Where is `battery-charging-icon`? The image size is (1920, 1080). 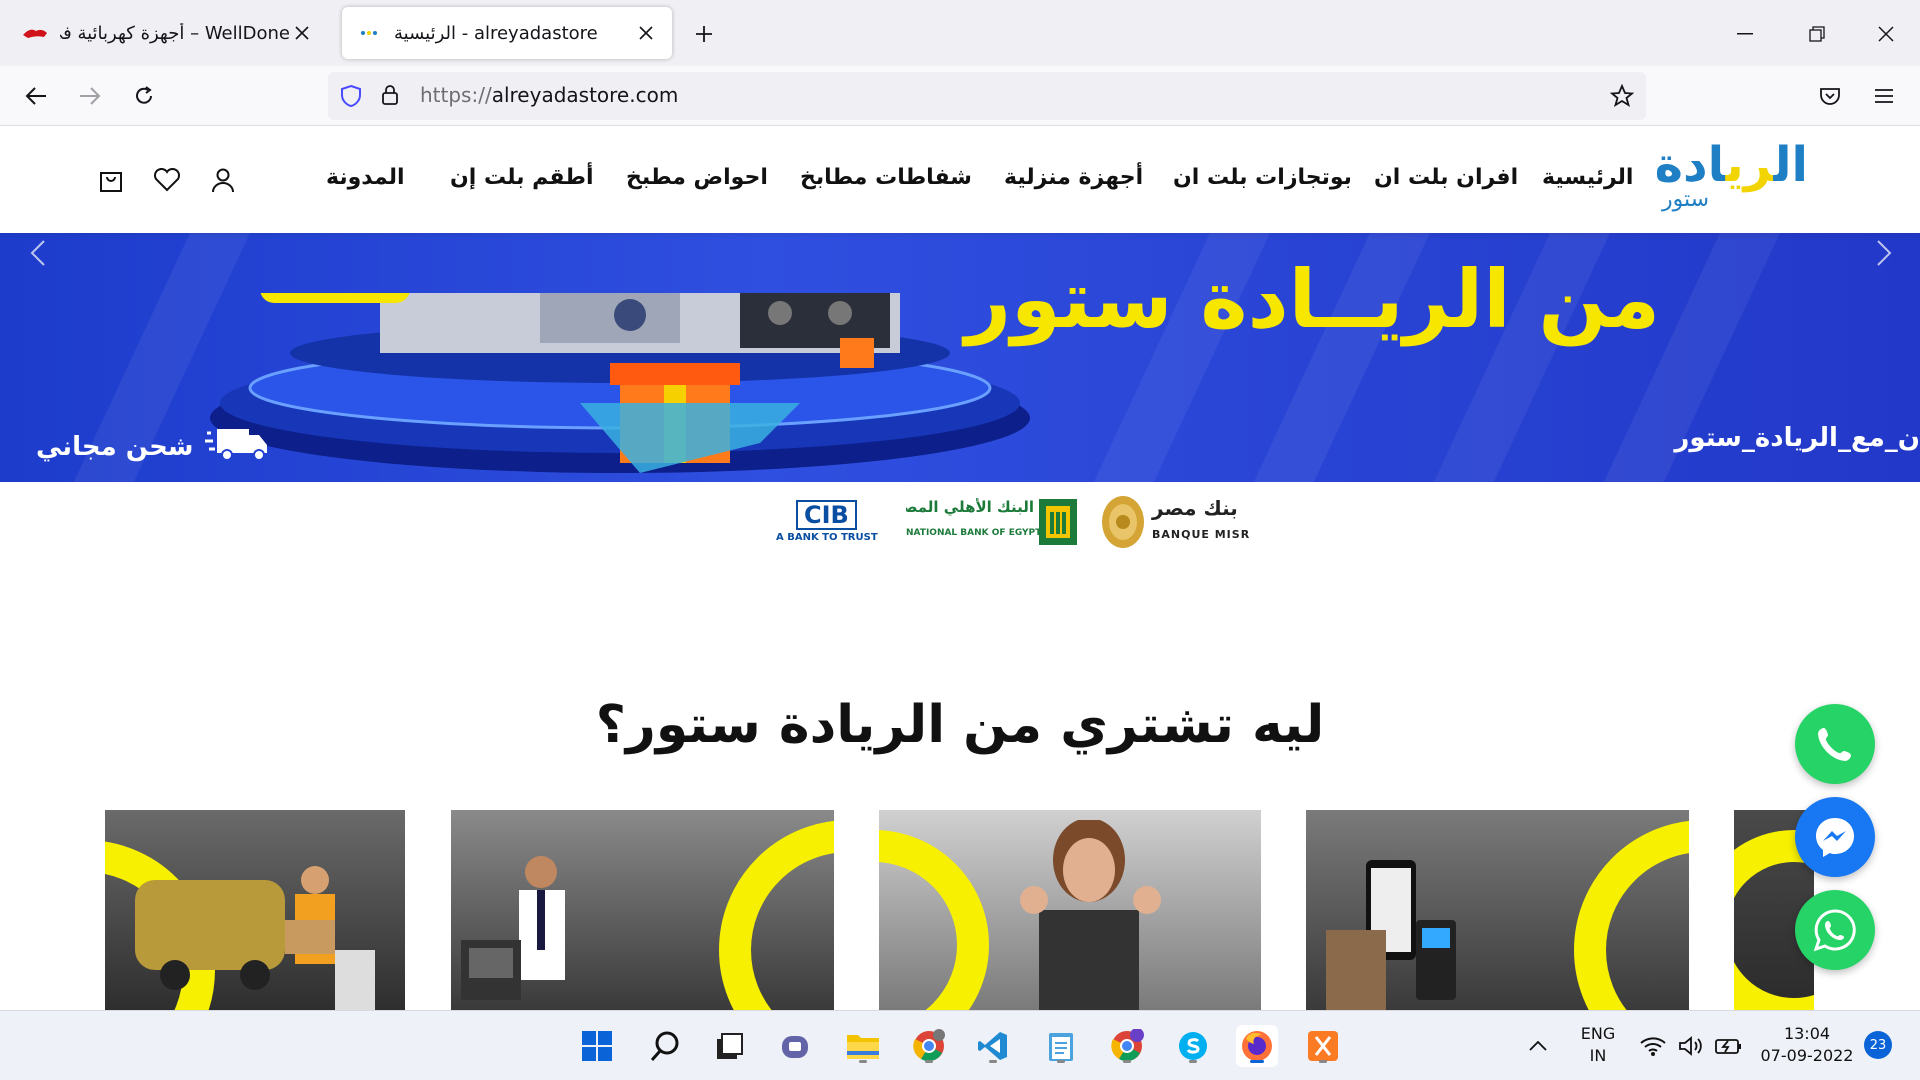
battery-charging-icon is located at coordinates (1729, 1046).